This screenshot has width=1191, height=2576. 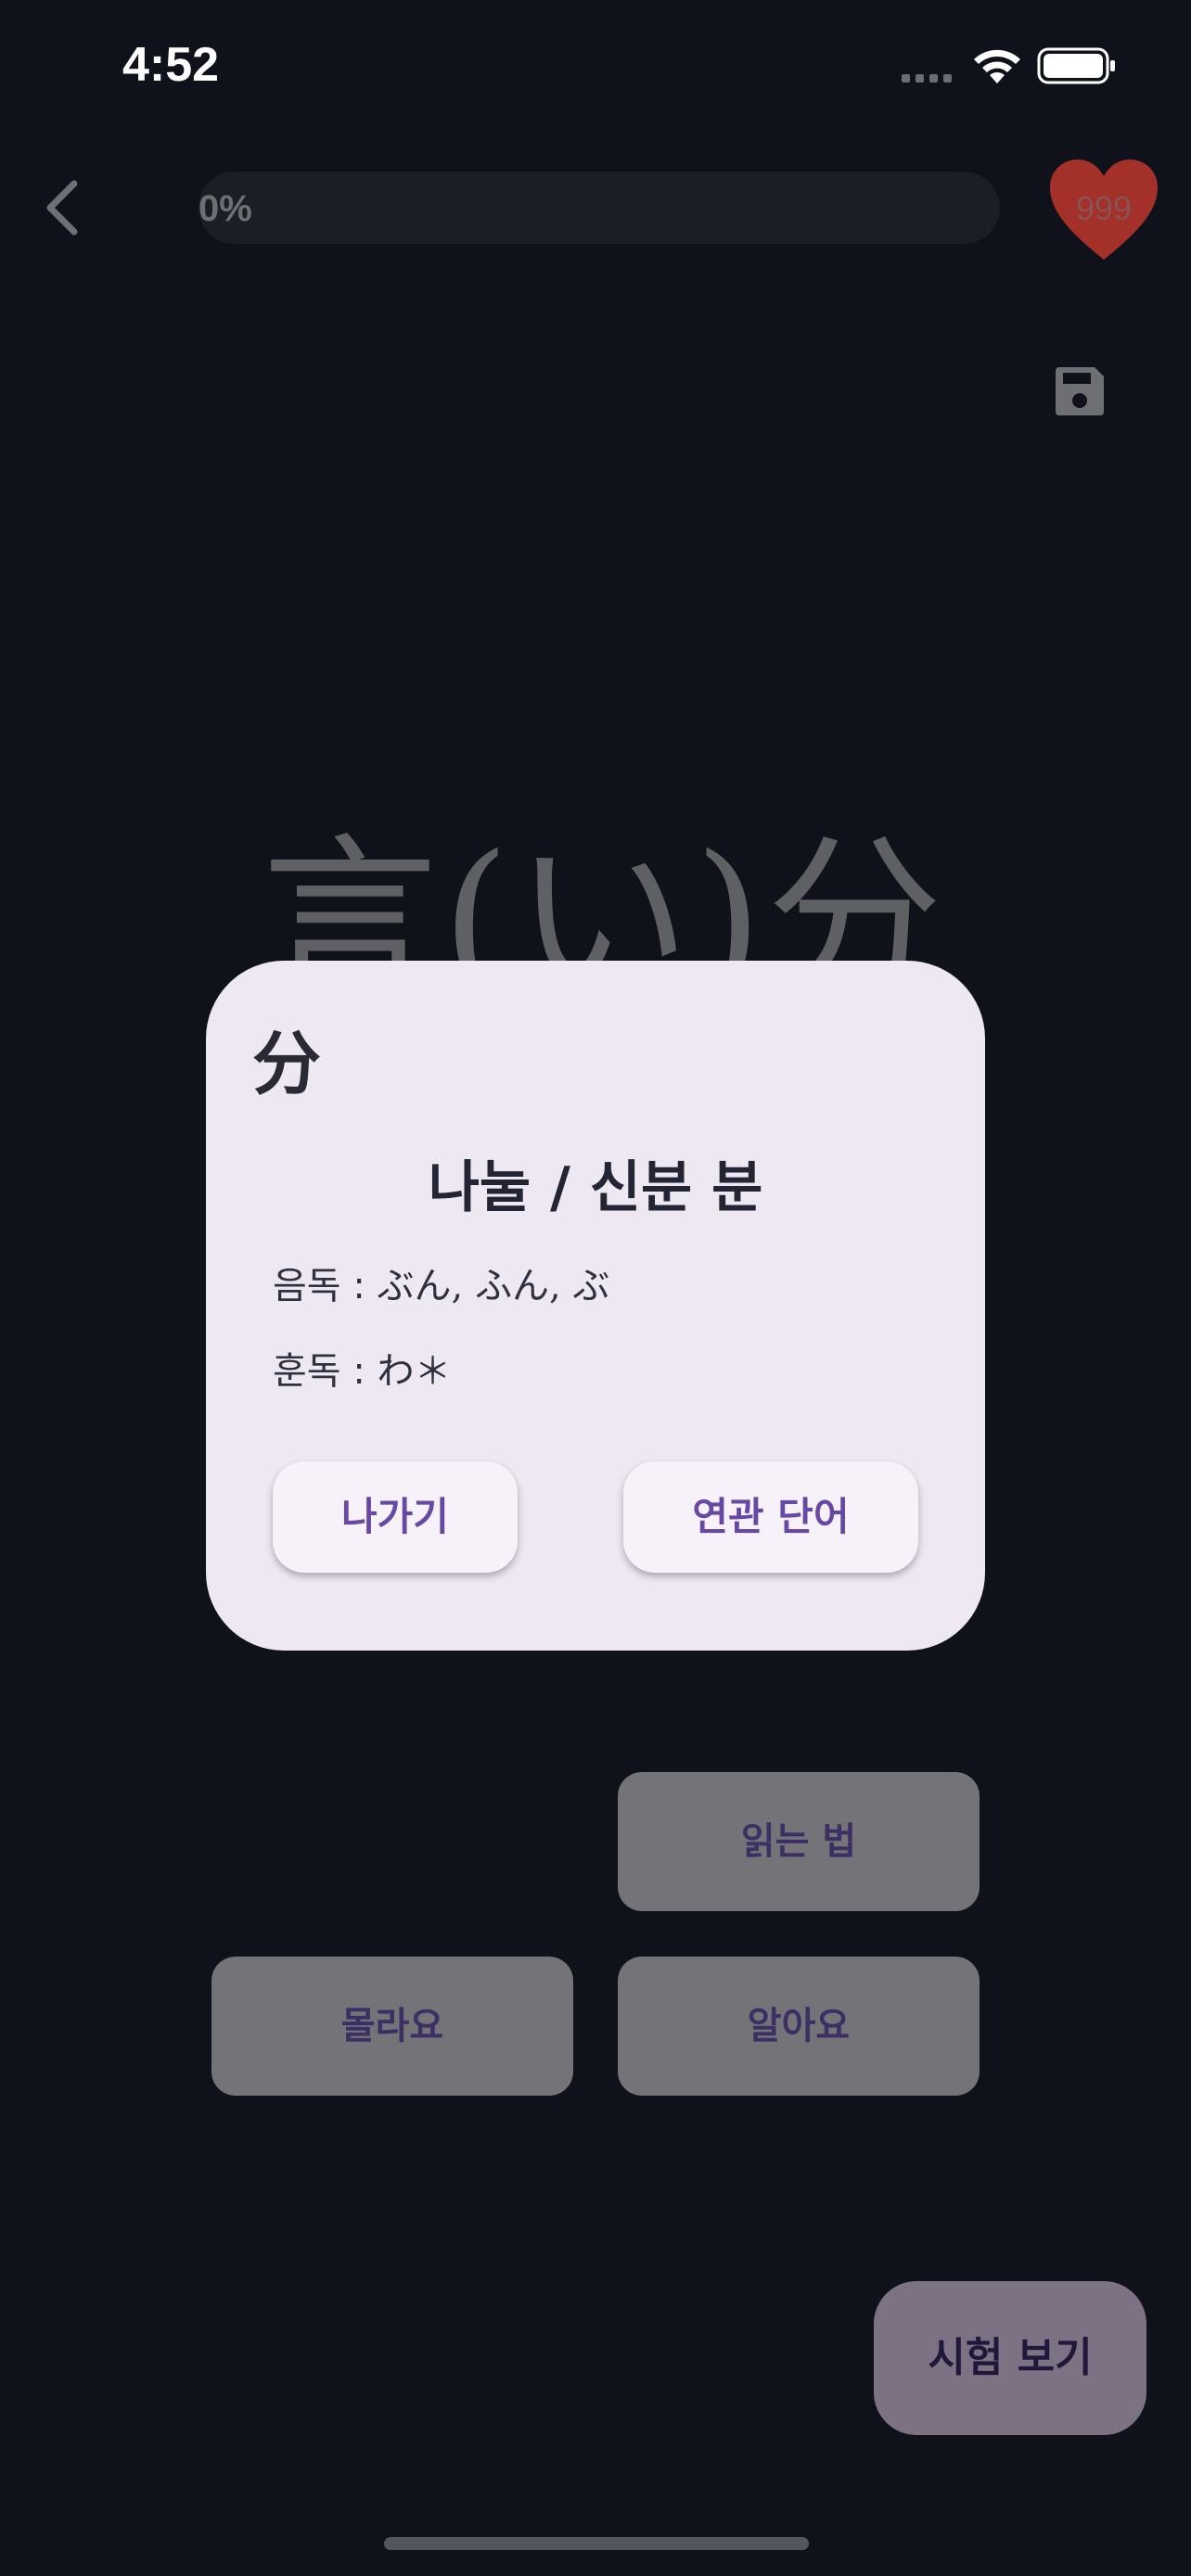 What do you see at coordinates (1104, 208) in the screenshot?
I see `lives-count: 999` at bounding box center [1104, 208].